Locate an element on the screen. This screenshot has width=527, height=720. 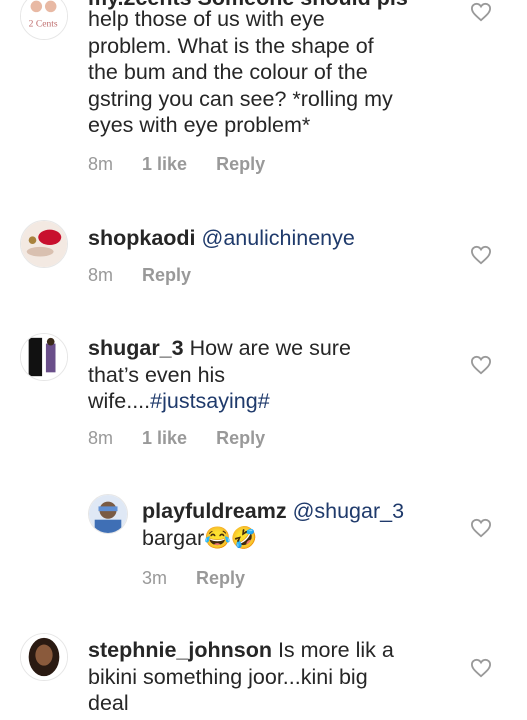
username: shugar_3 is located at coordinates (136, 348).